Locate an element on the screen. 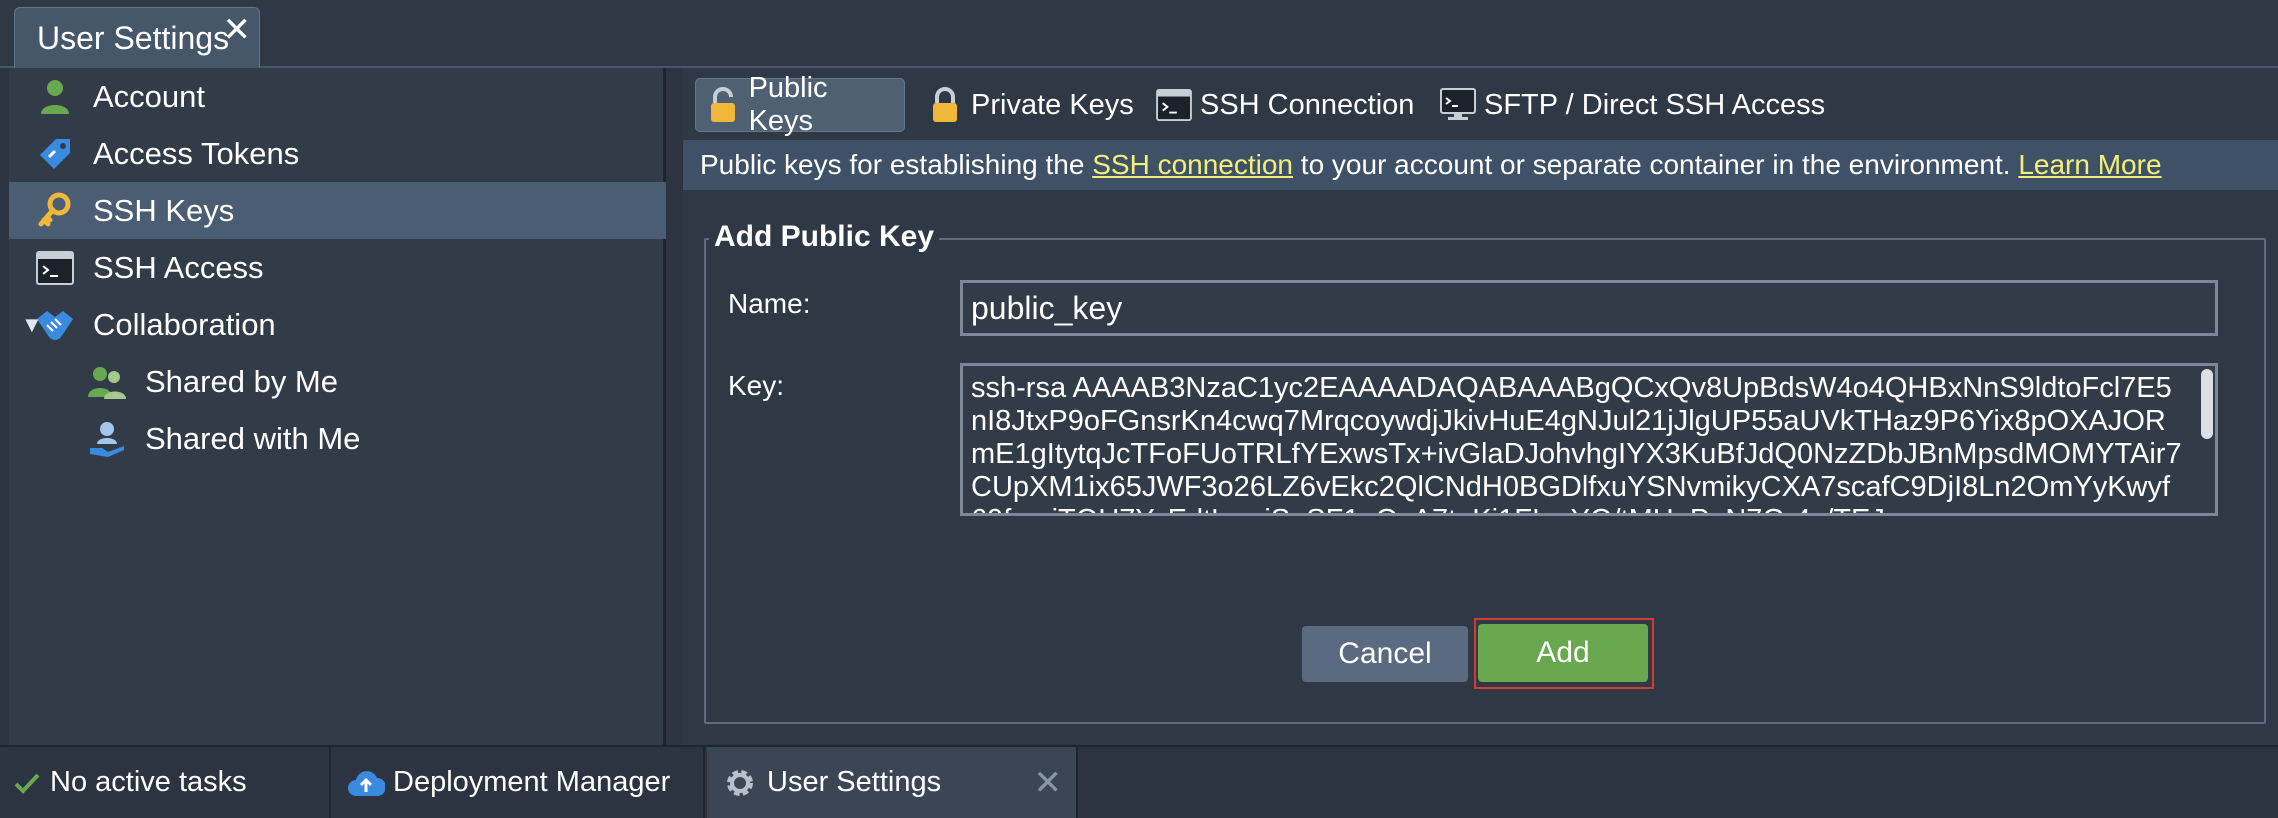 The width and height of the screenshot is (2278, 818). tab-label: SSH Connection is located at coordinates (1307, 104).